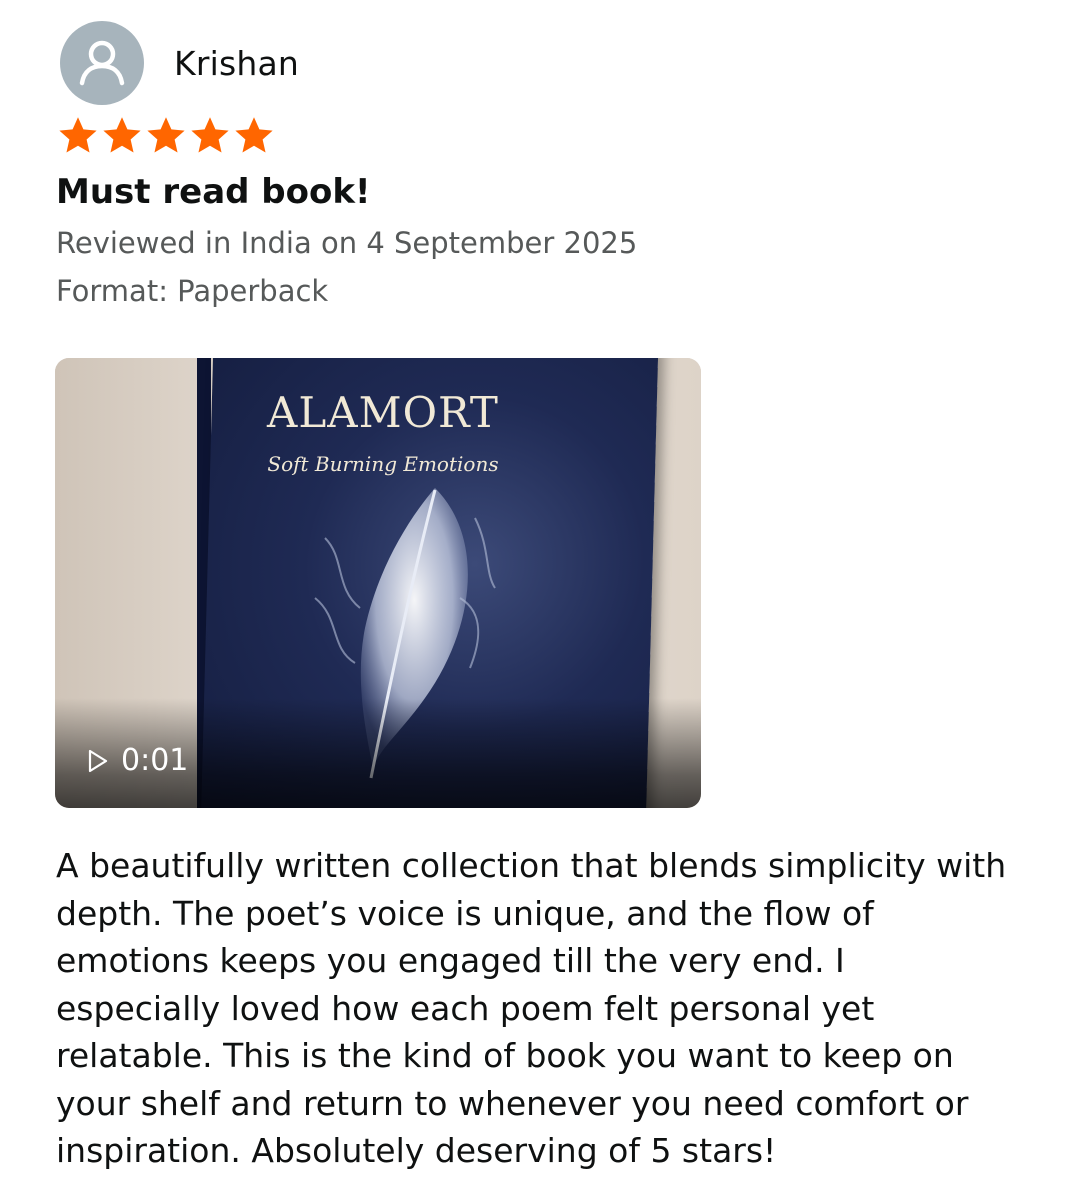  I want to click on review-format: Format: Paperback, so click(192, 291).